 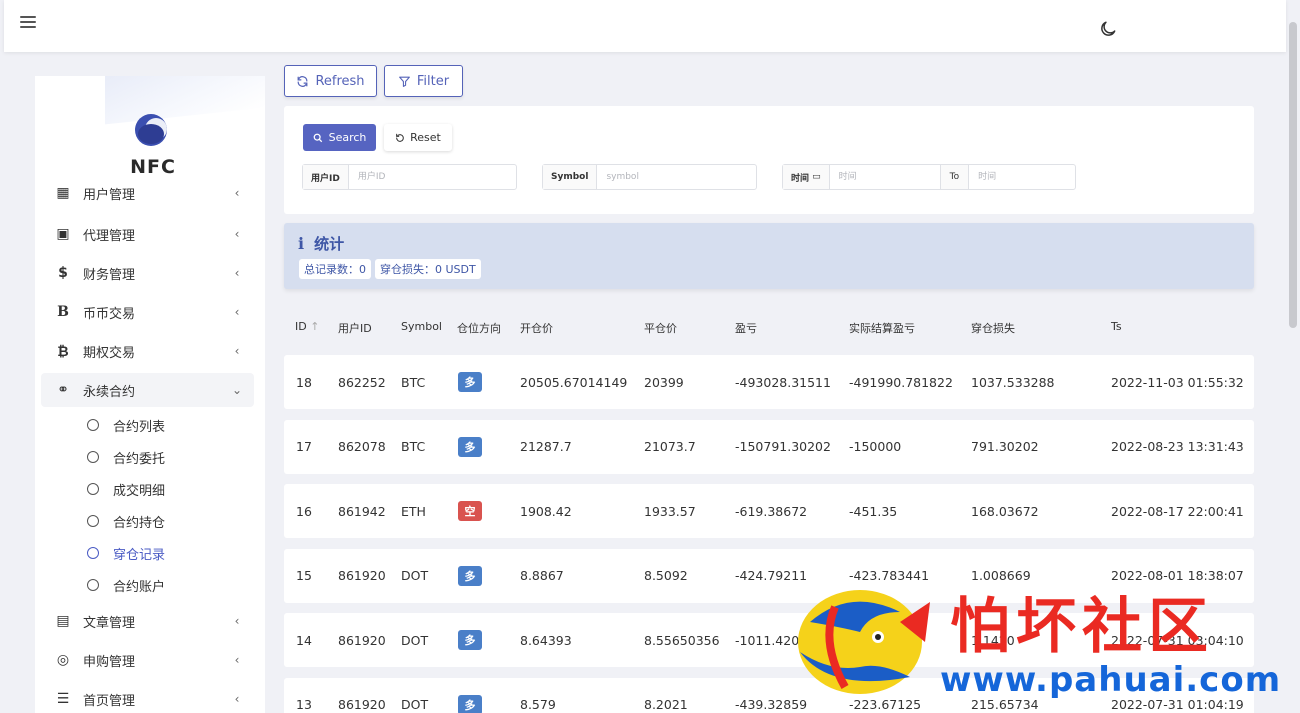 What do you see at coordinates (1177, 382) in the screenshot?
I see `cell-ts: 2022-11-03 01:55:32` at bounding box center [1177, 382].